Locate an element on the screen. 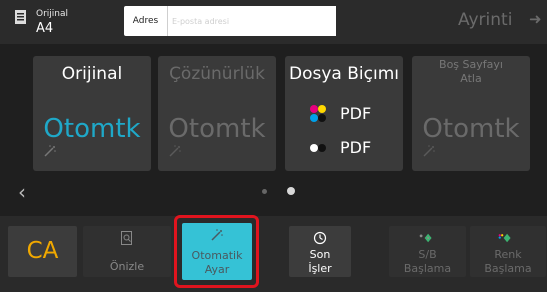 The image size is (547, 292). tile-resolution: Çözünürlük Otomtk is located at coordinates (217, 113).